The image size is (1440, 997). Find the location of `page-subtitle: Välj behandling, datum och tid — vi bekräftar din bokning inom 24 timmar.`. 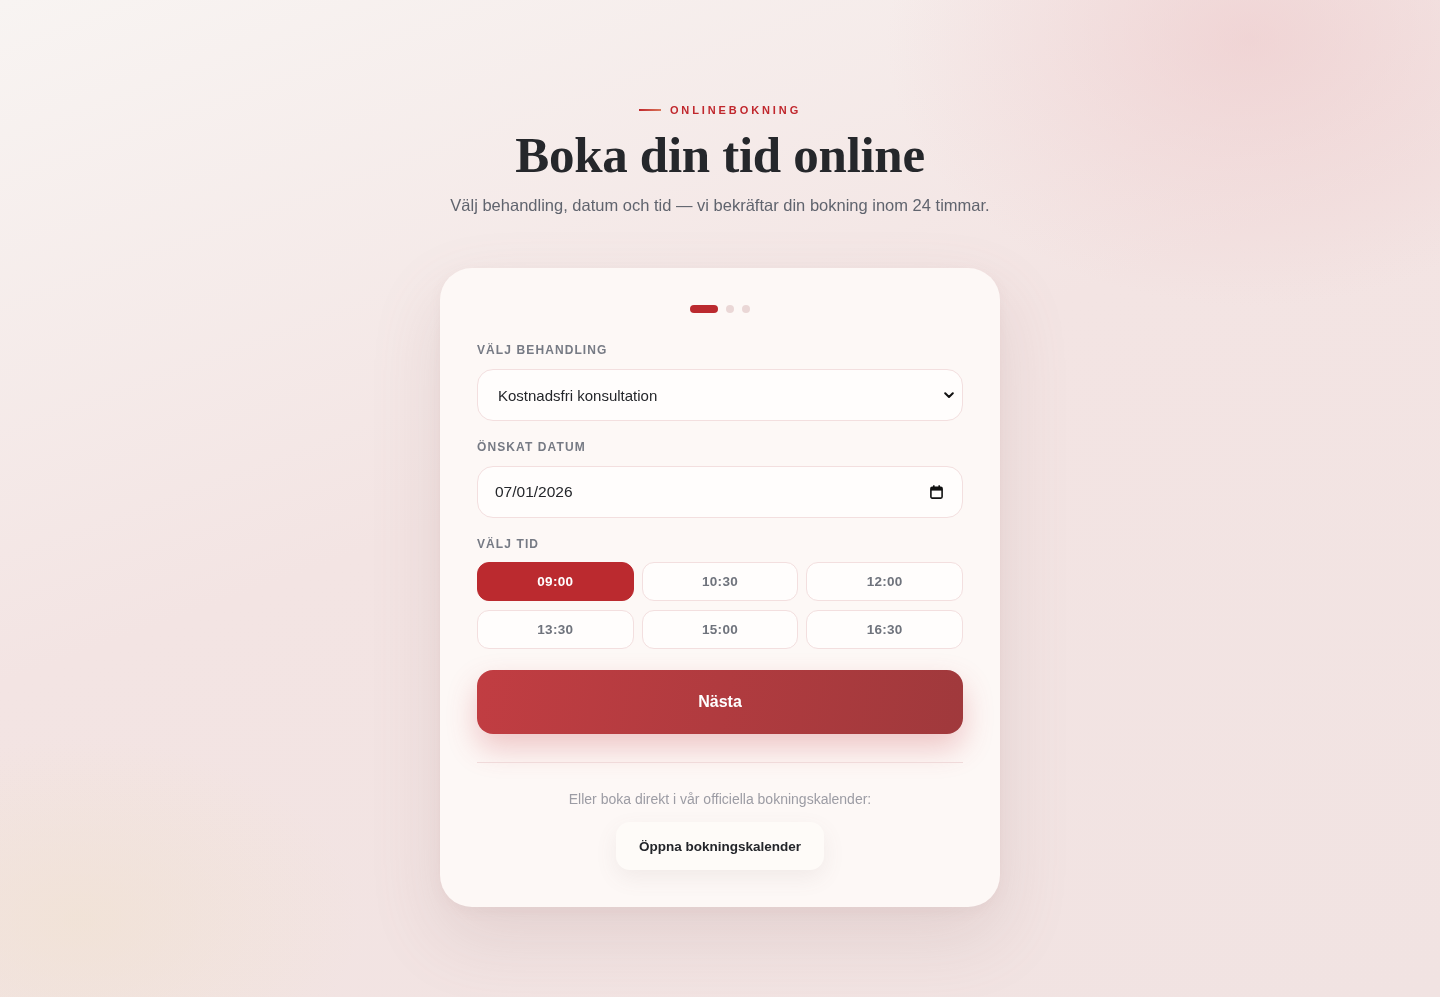

page-subtitle: Välj behandling, datum och tid — vi bekräftar din bokning inom 24 timmar. is located at coordinates (720, 205).